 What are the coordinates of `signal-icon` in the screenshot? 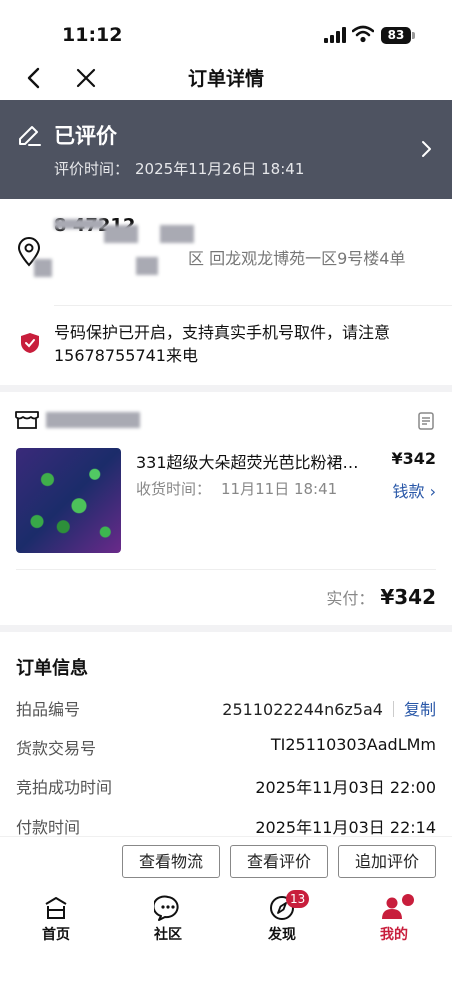 It's located at (335, 35).